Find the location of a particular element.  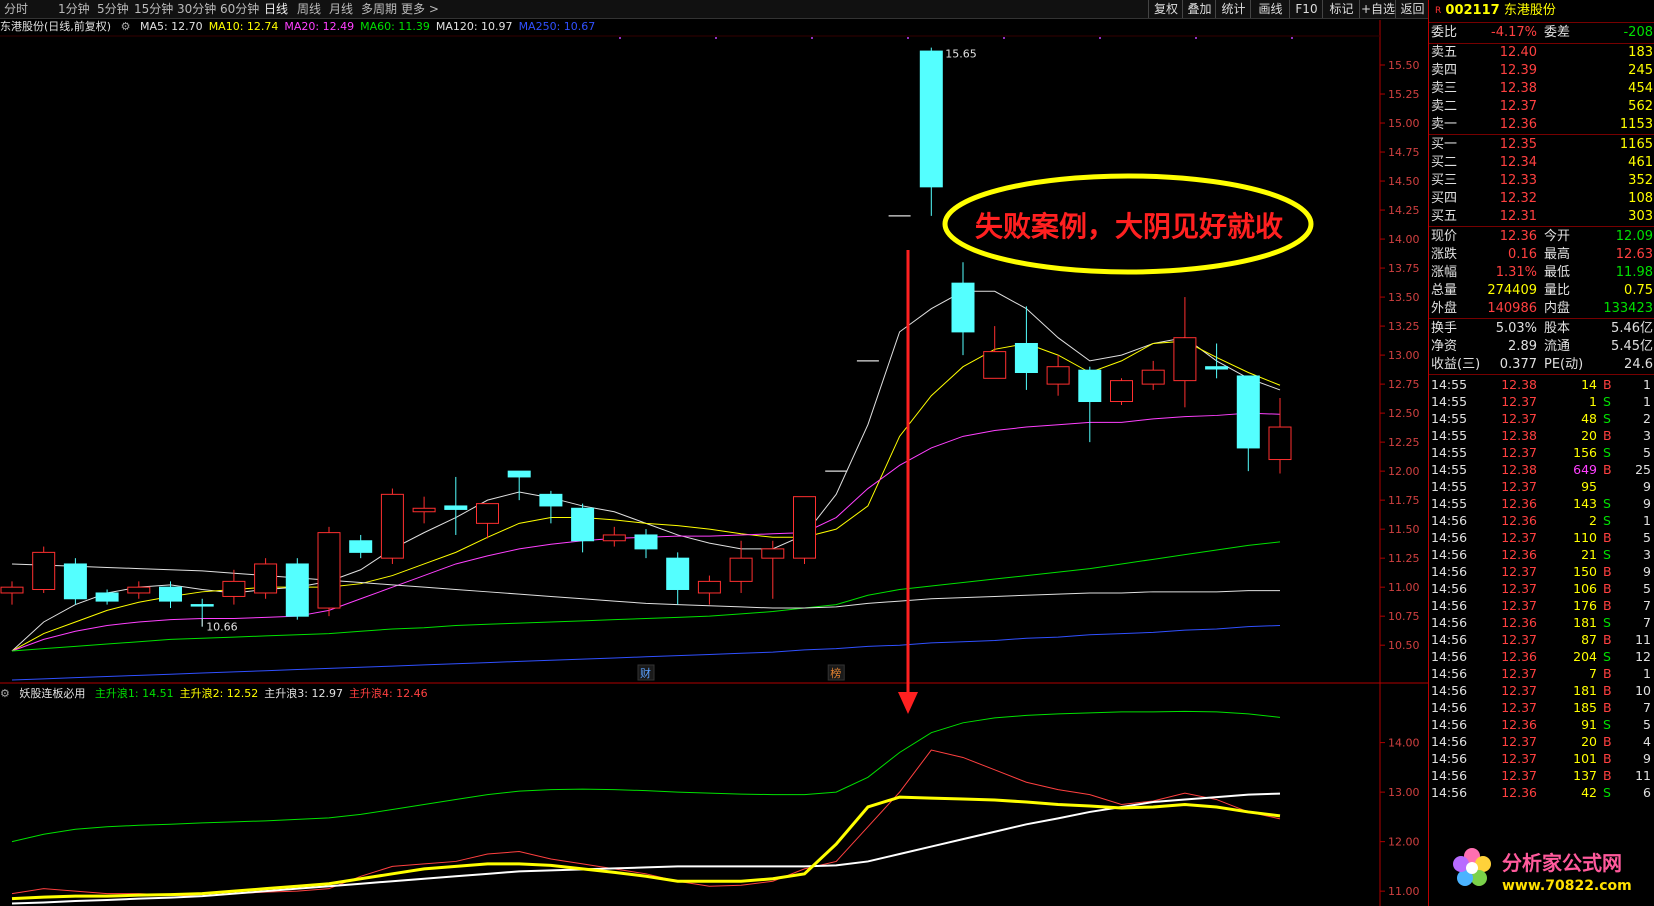

tick-row: 14:56 12.37 101 B 9 is located at coordinates (1541, 759).